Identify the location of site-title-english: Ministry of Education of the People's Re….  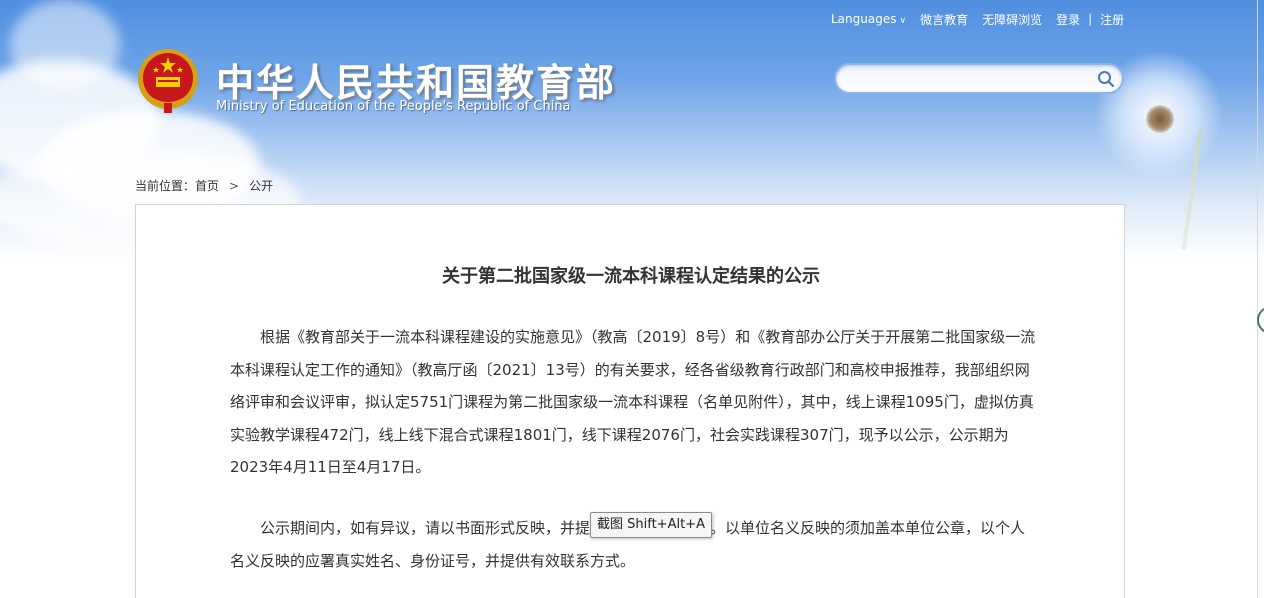
(393, 106).